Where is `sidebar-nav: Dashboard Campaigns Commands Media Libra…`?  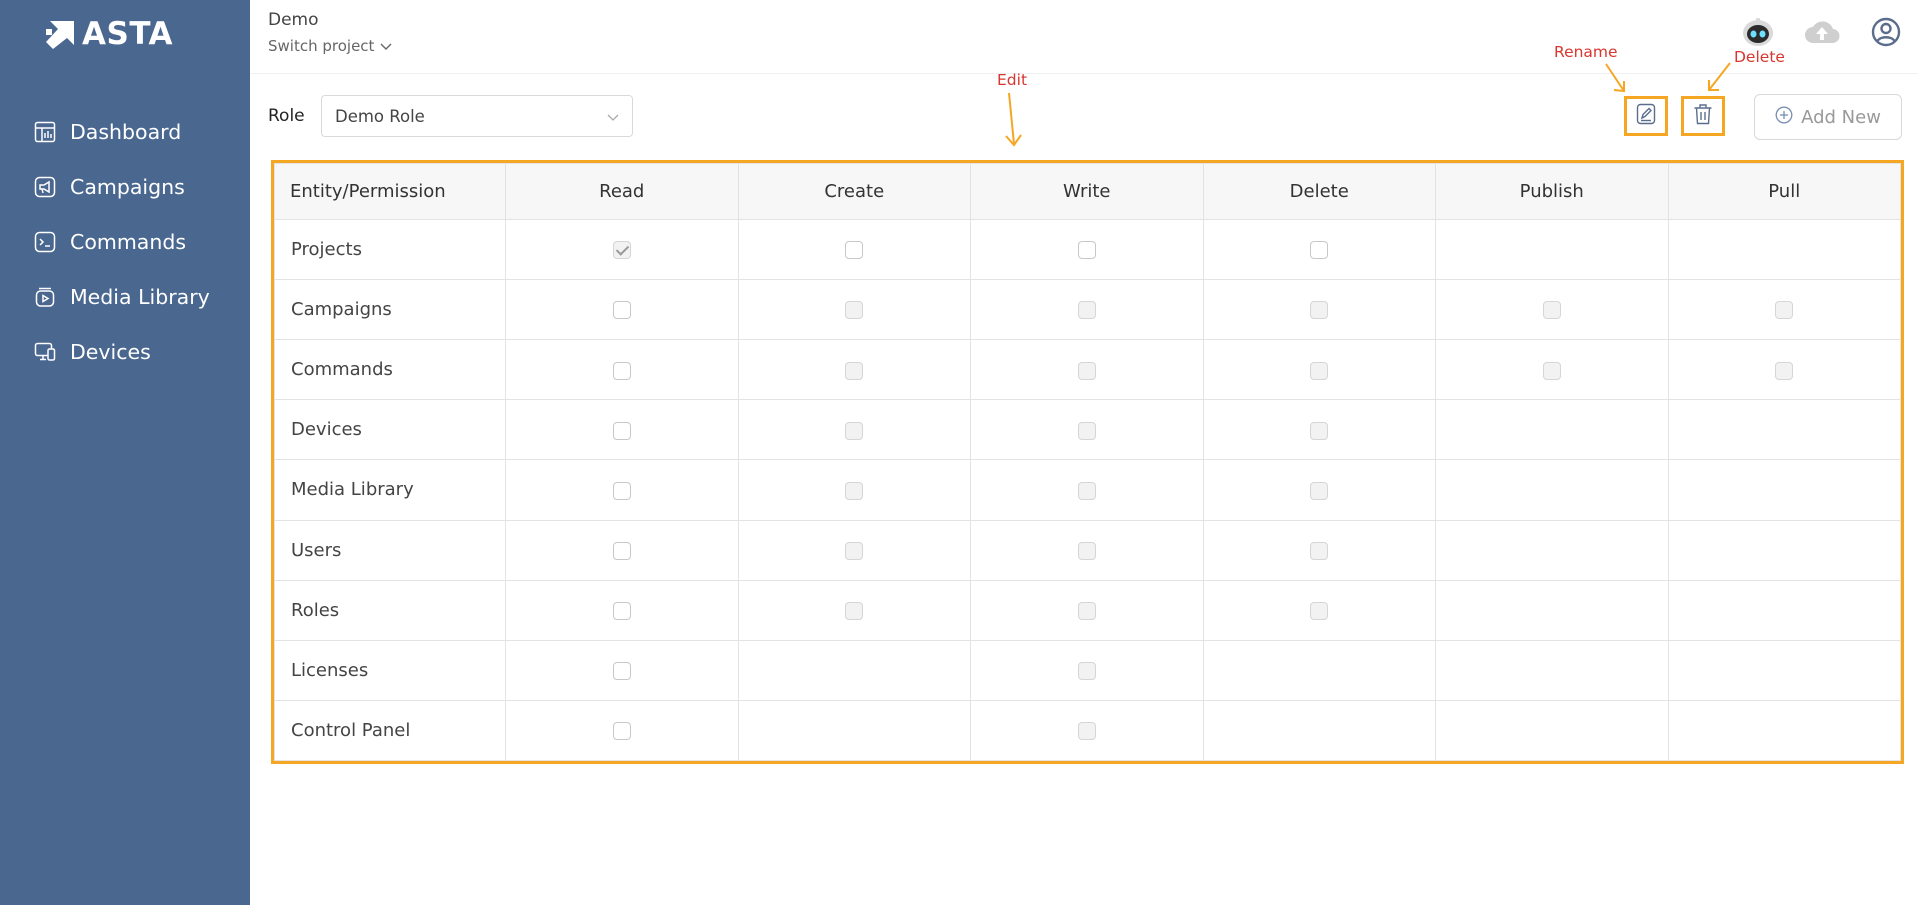
sidebar-nav: Dashboard Campaigns Commands Media Libra… is located at coordinates (122, 241).